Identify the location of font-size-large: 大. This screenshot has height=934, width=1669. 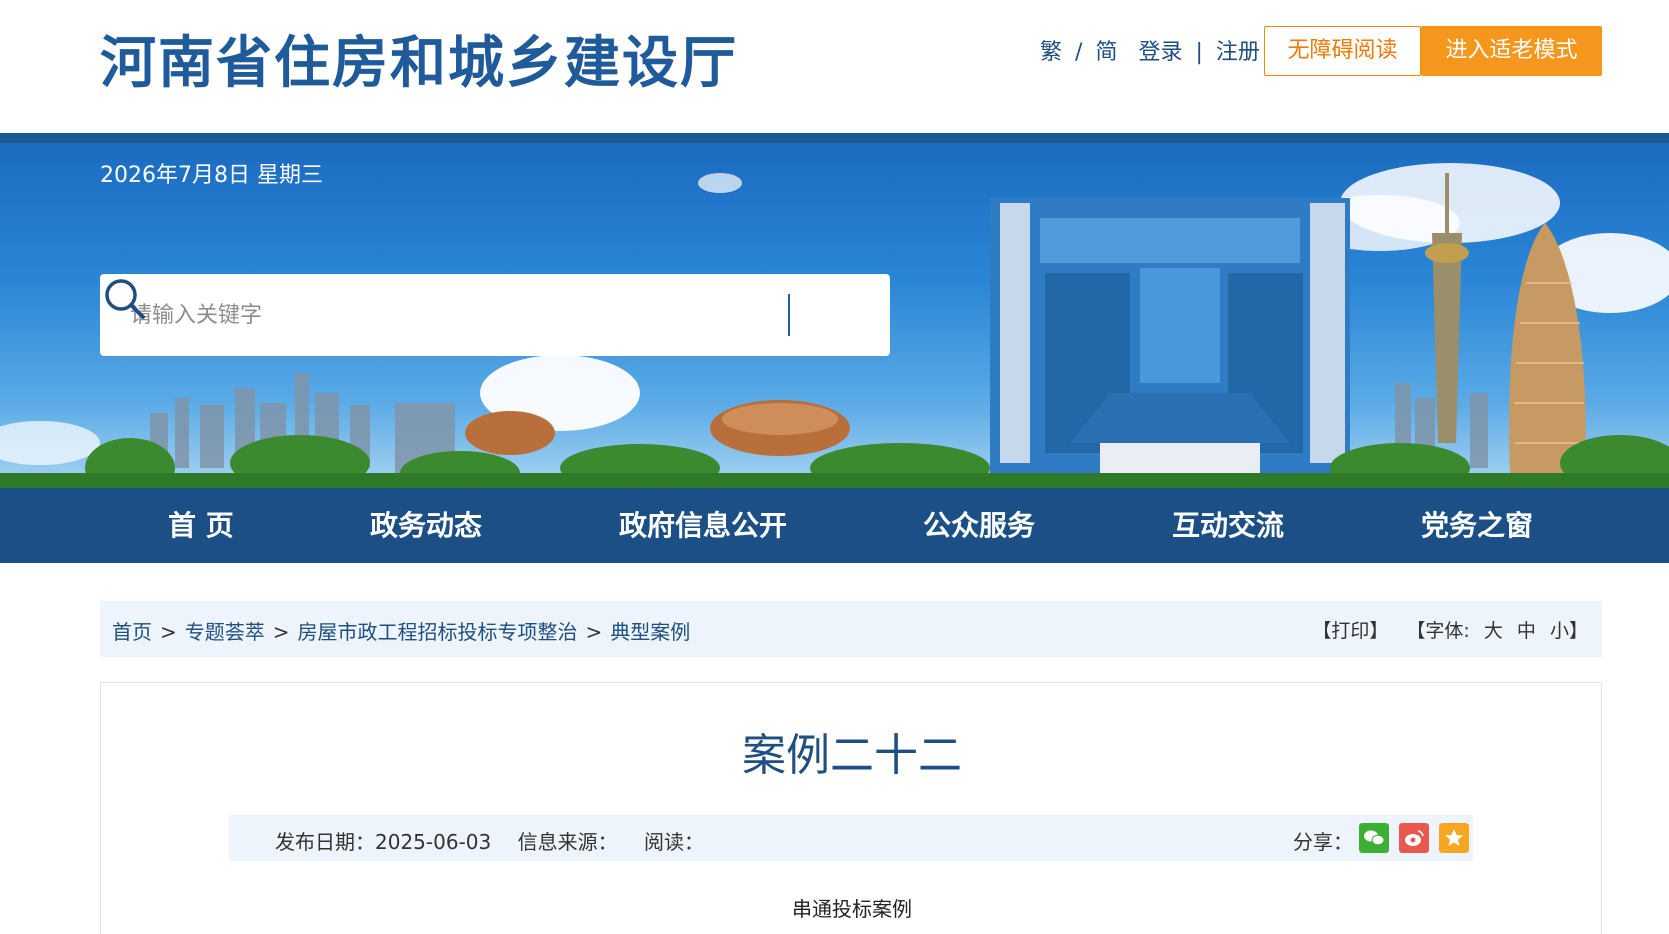
(1493, 629).